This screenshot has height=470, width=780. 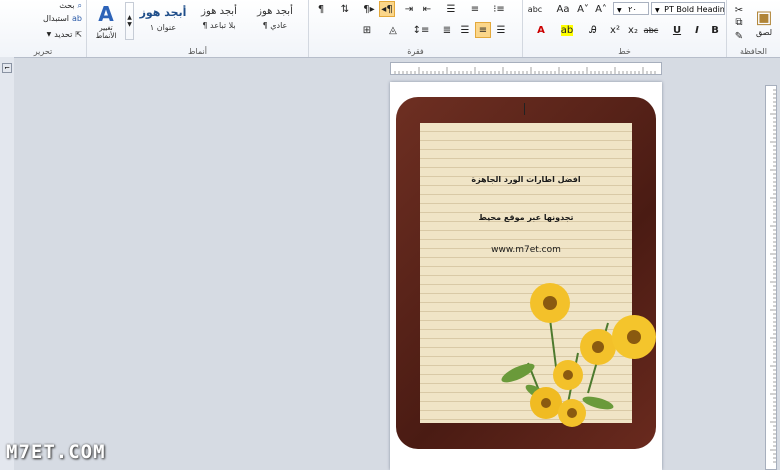 I want to click on font-color-icon: A, so click(x=541, y=30).